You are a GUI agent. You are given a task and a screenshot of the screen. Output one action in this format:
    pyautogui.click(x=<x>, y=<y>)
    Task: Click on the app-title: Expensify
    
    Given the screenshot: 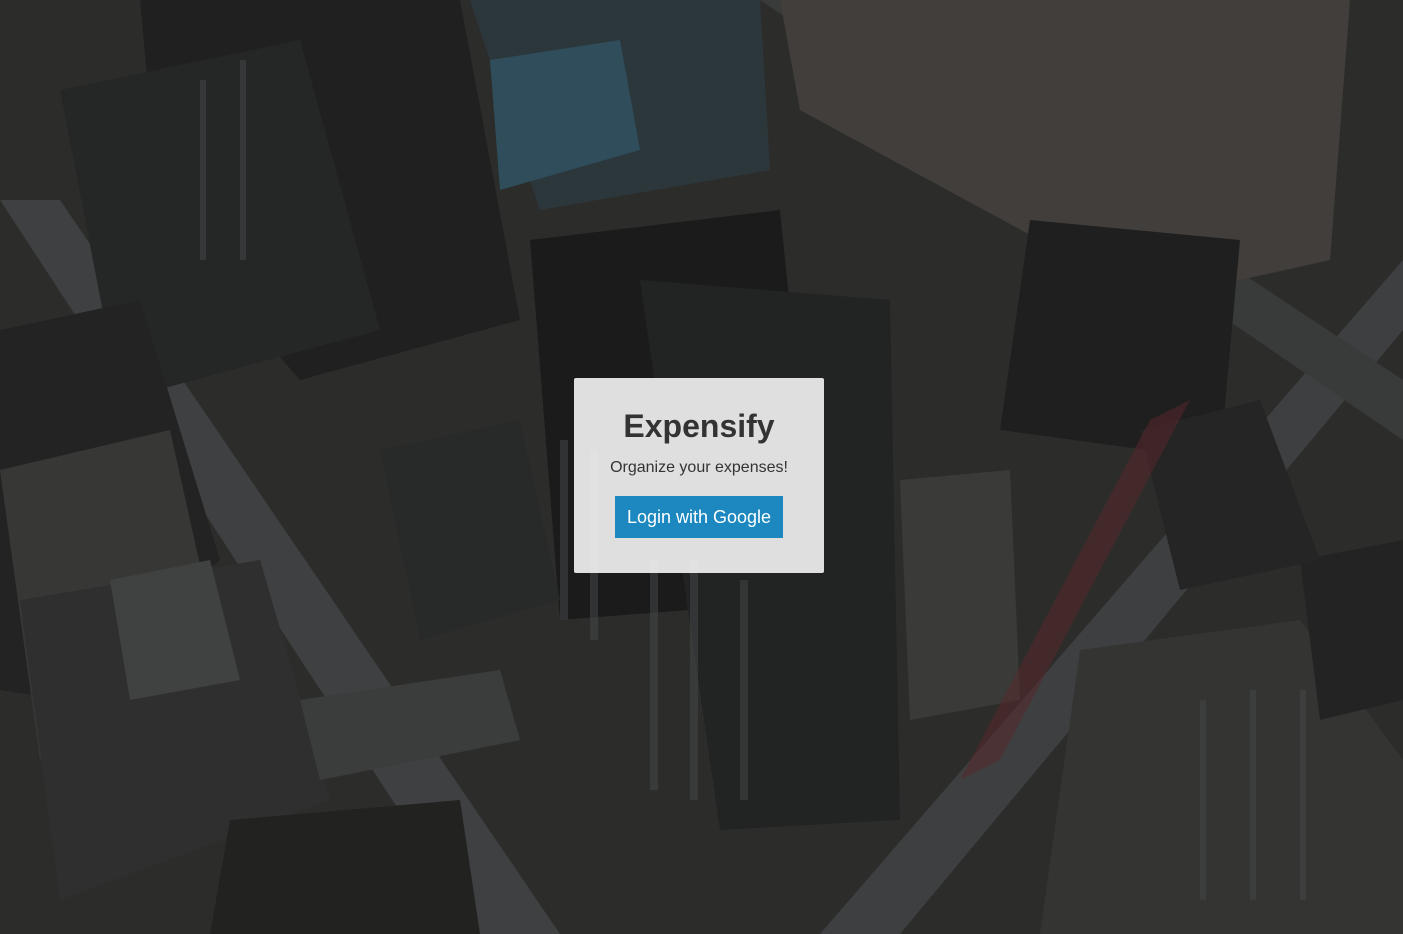 What is the action you would take?
    pyautogui.click(x=699, y=426)
    